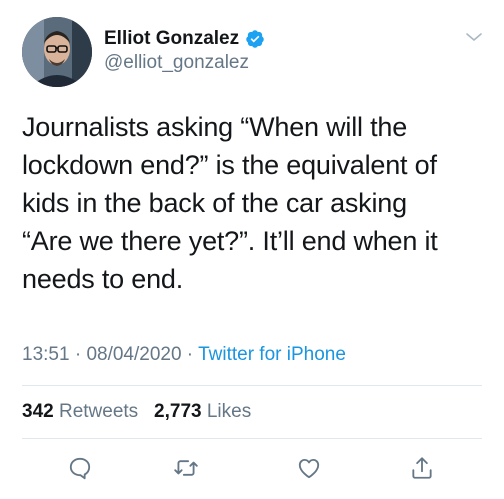 The width and height of the screenshot is (504, 499). Describe the element at coordinates (176, 63) in the screenshot. I see `user-handle: @elliot_gonzalez` at that location.